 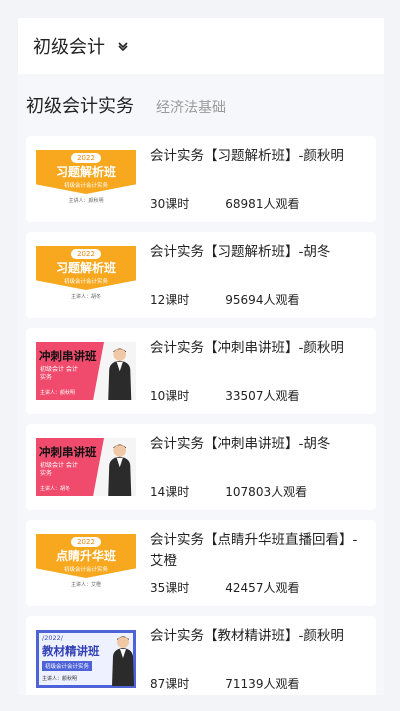 What do you see at coordinates (85, 585) in the screenshot?
I see `thumb-lecturer: 主讲人：艾橙` at bounding box center [85, 585].